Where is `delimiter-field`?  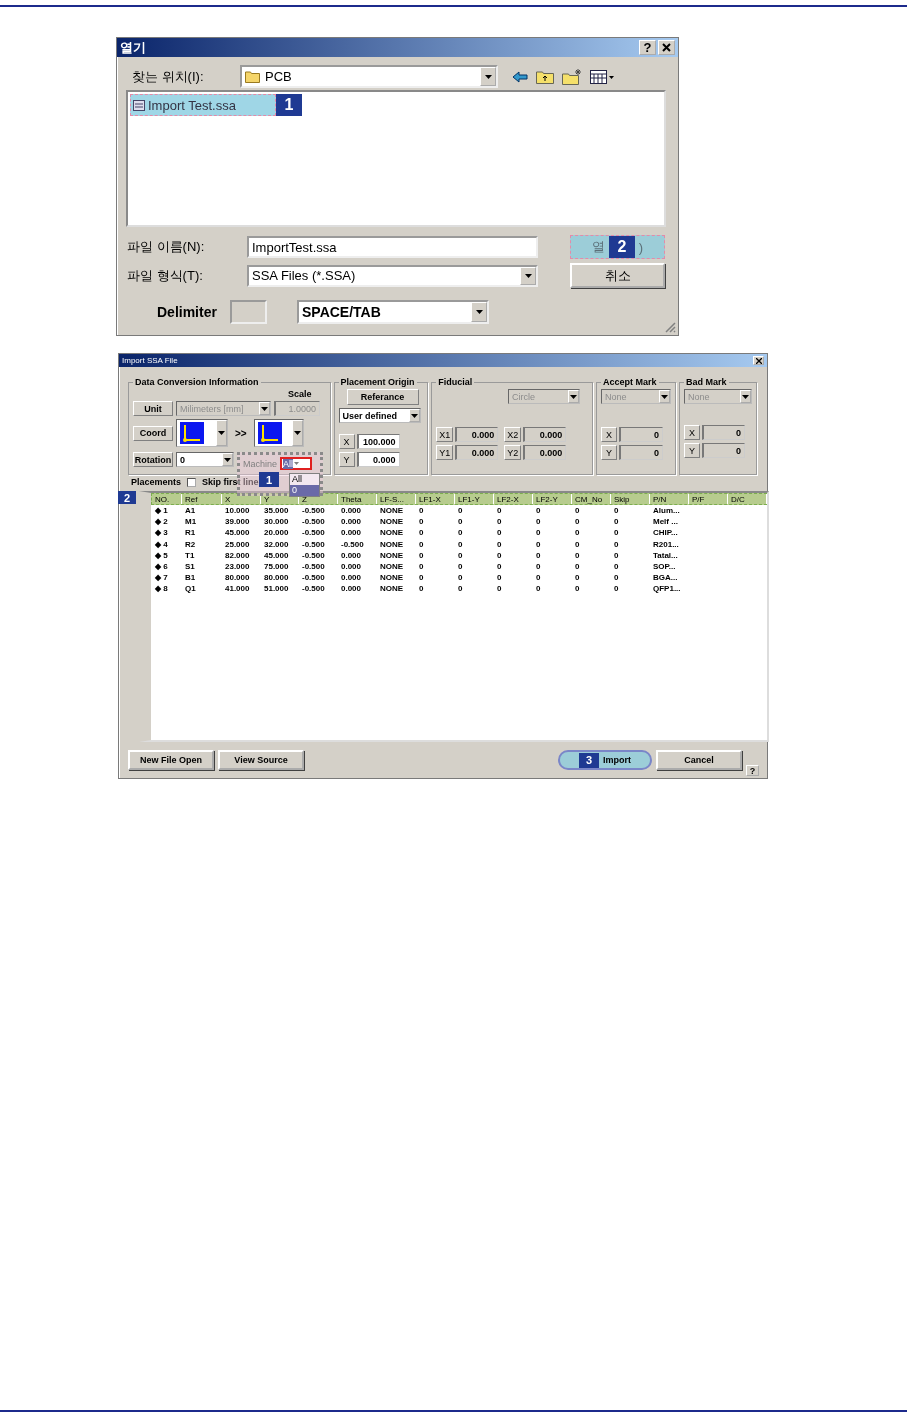
delimiter-field is located at coordinates (248, 312).